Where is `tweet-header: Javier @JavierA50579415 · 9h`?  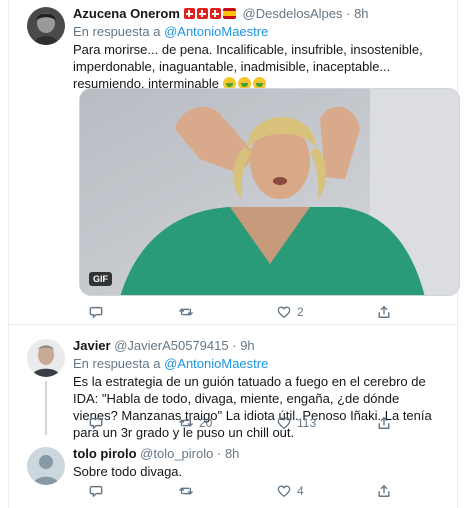
tweet-header: Javier @JavierA50579415 · 9h is located at coordinates (259, 346).